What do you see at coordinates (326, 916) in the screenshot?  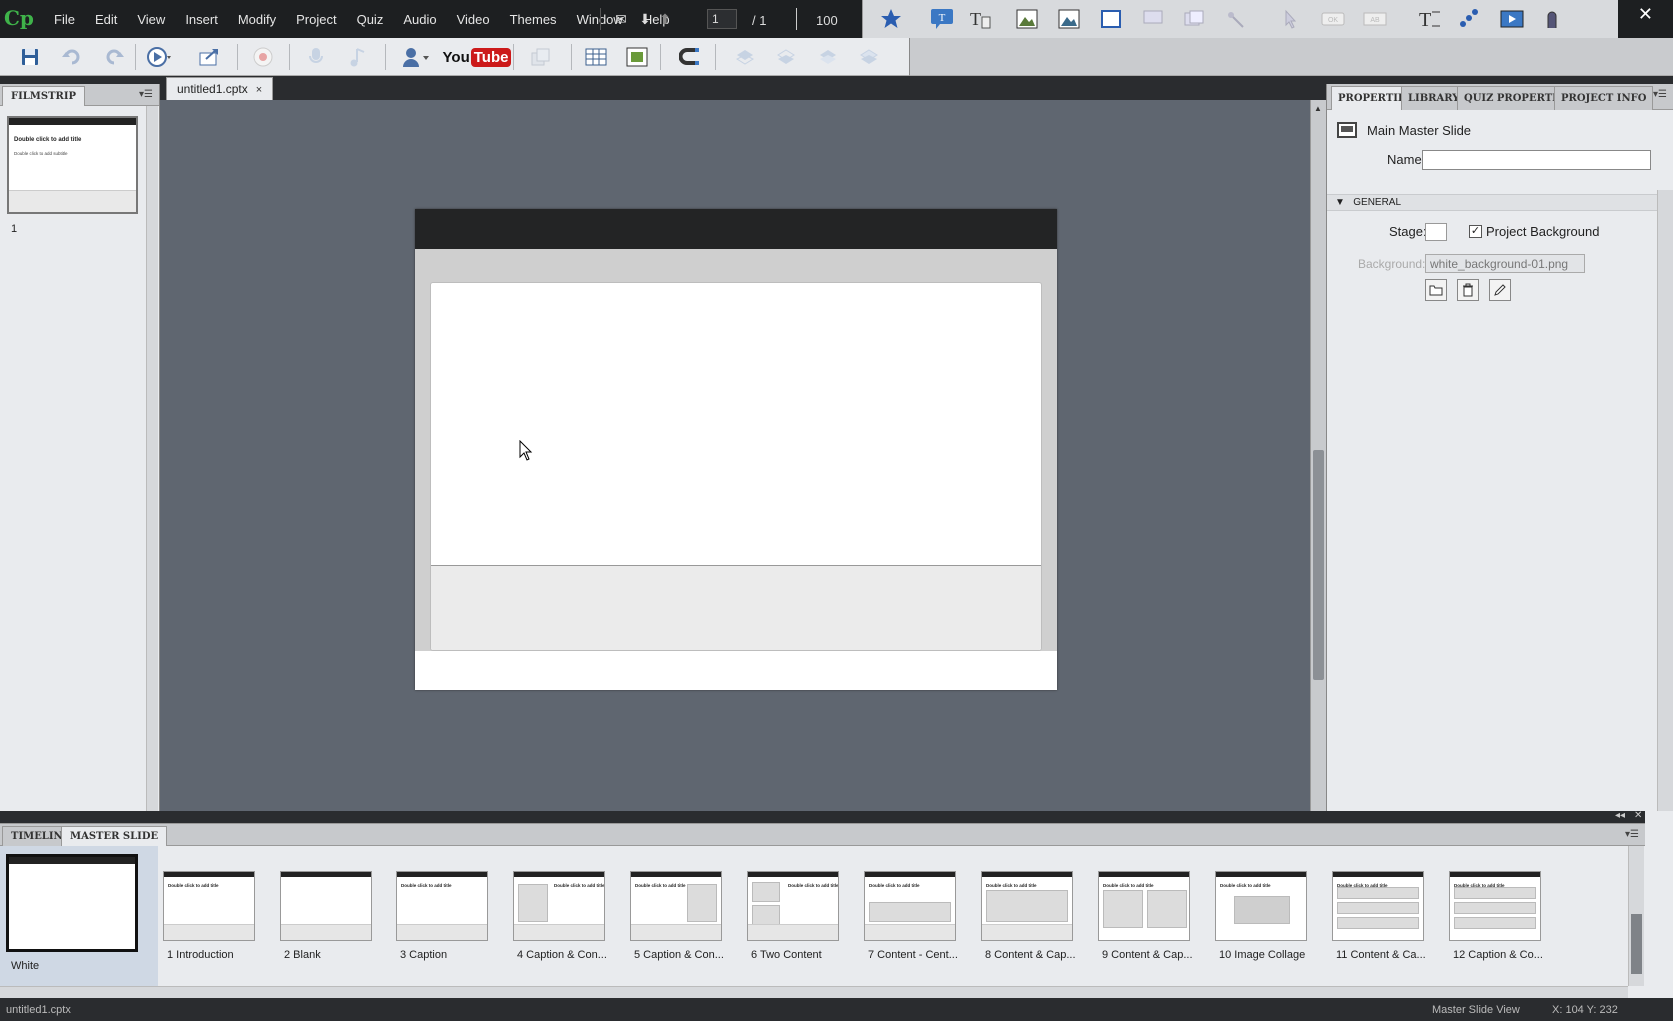 I see `layout-thumbnail: 2 Blank` at bounding box center [326, 916].